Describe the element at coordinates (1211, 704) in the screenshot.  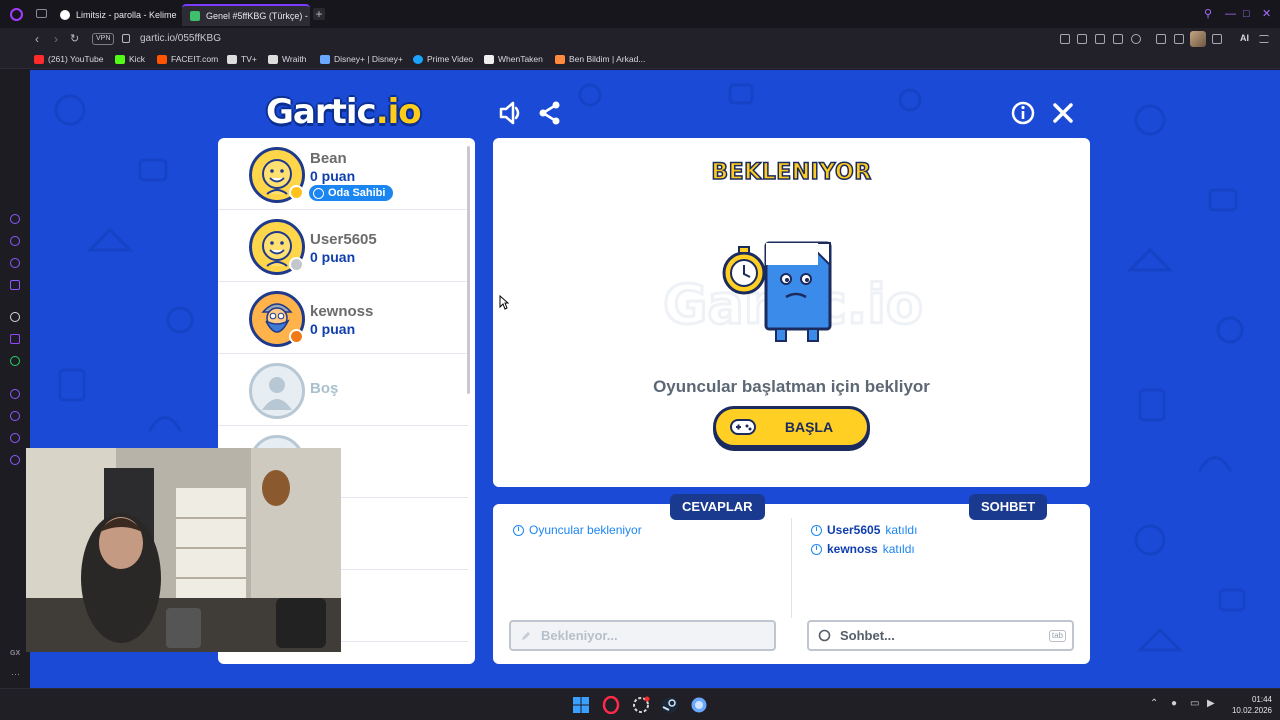
I see `volume-icon: ▶` at that location.